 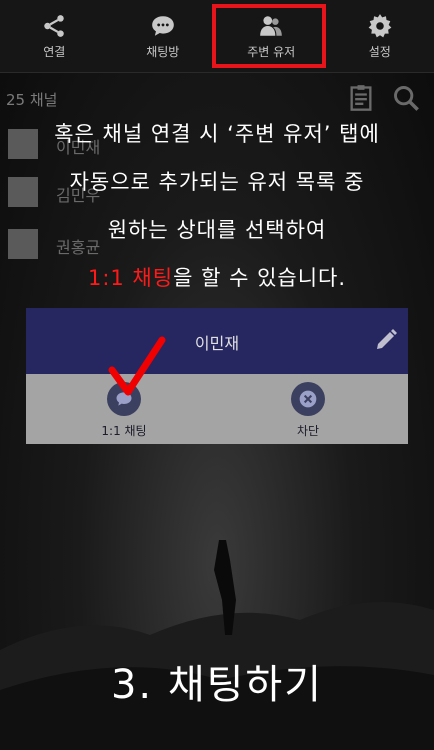 What do you see at coordinates (217, 230) in the screenshot?
I see `instruction-line: 원하는 상대를 선택하여` at bounding box center [217, 230].